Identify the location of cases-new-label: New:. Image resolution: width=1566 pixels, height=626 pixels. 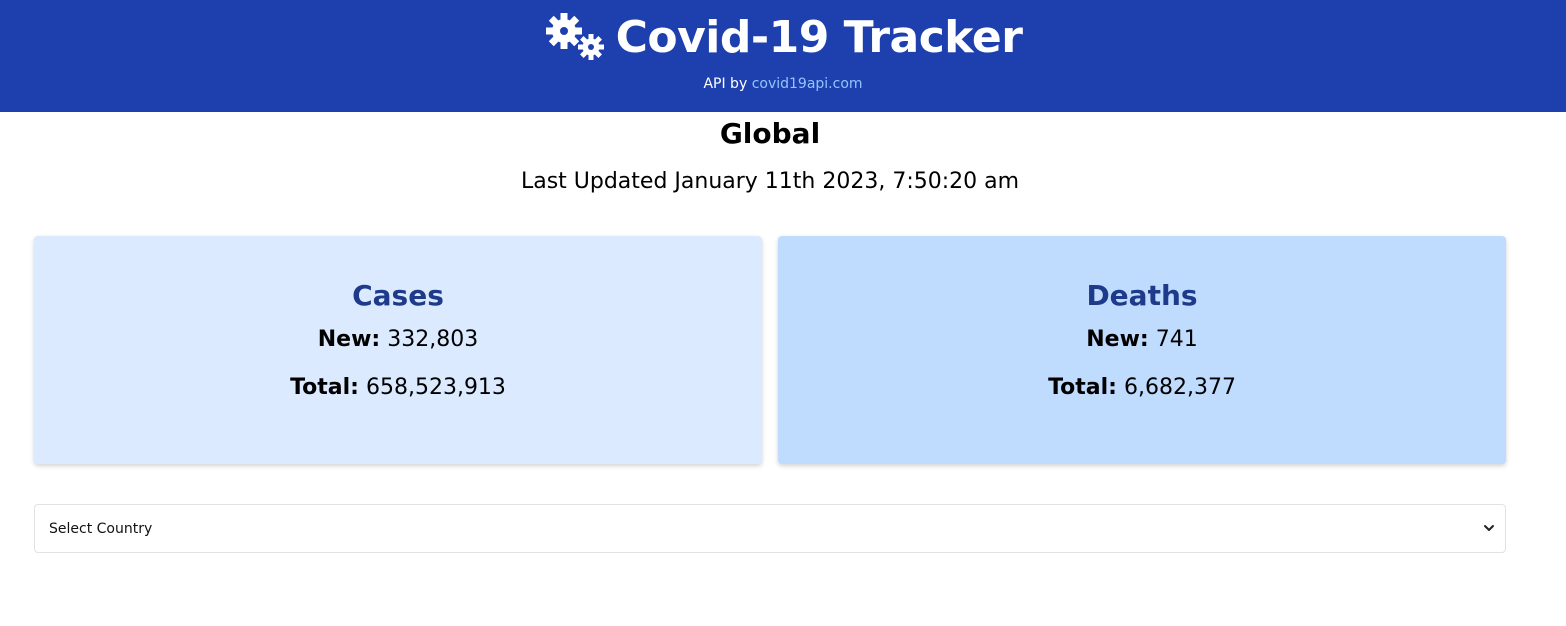
(349, 339).